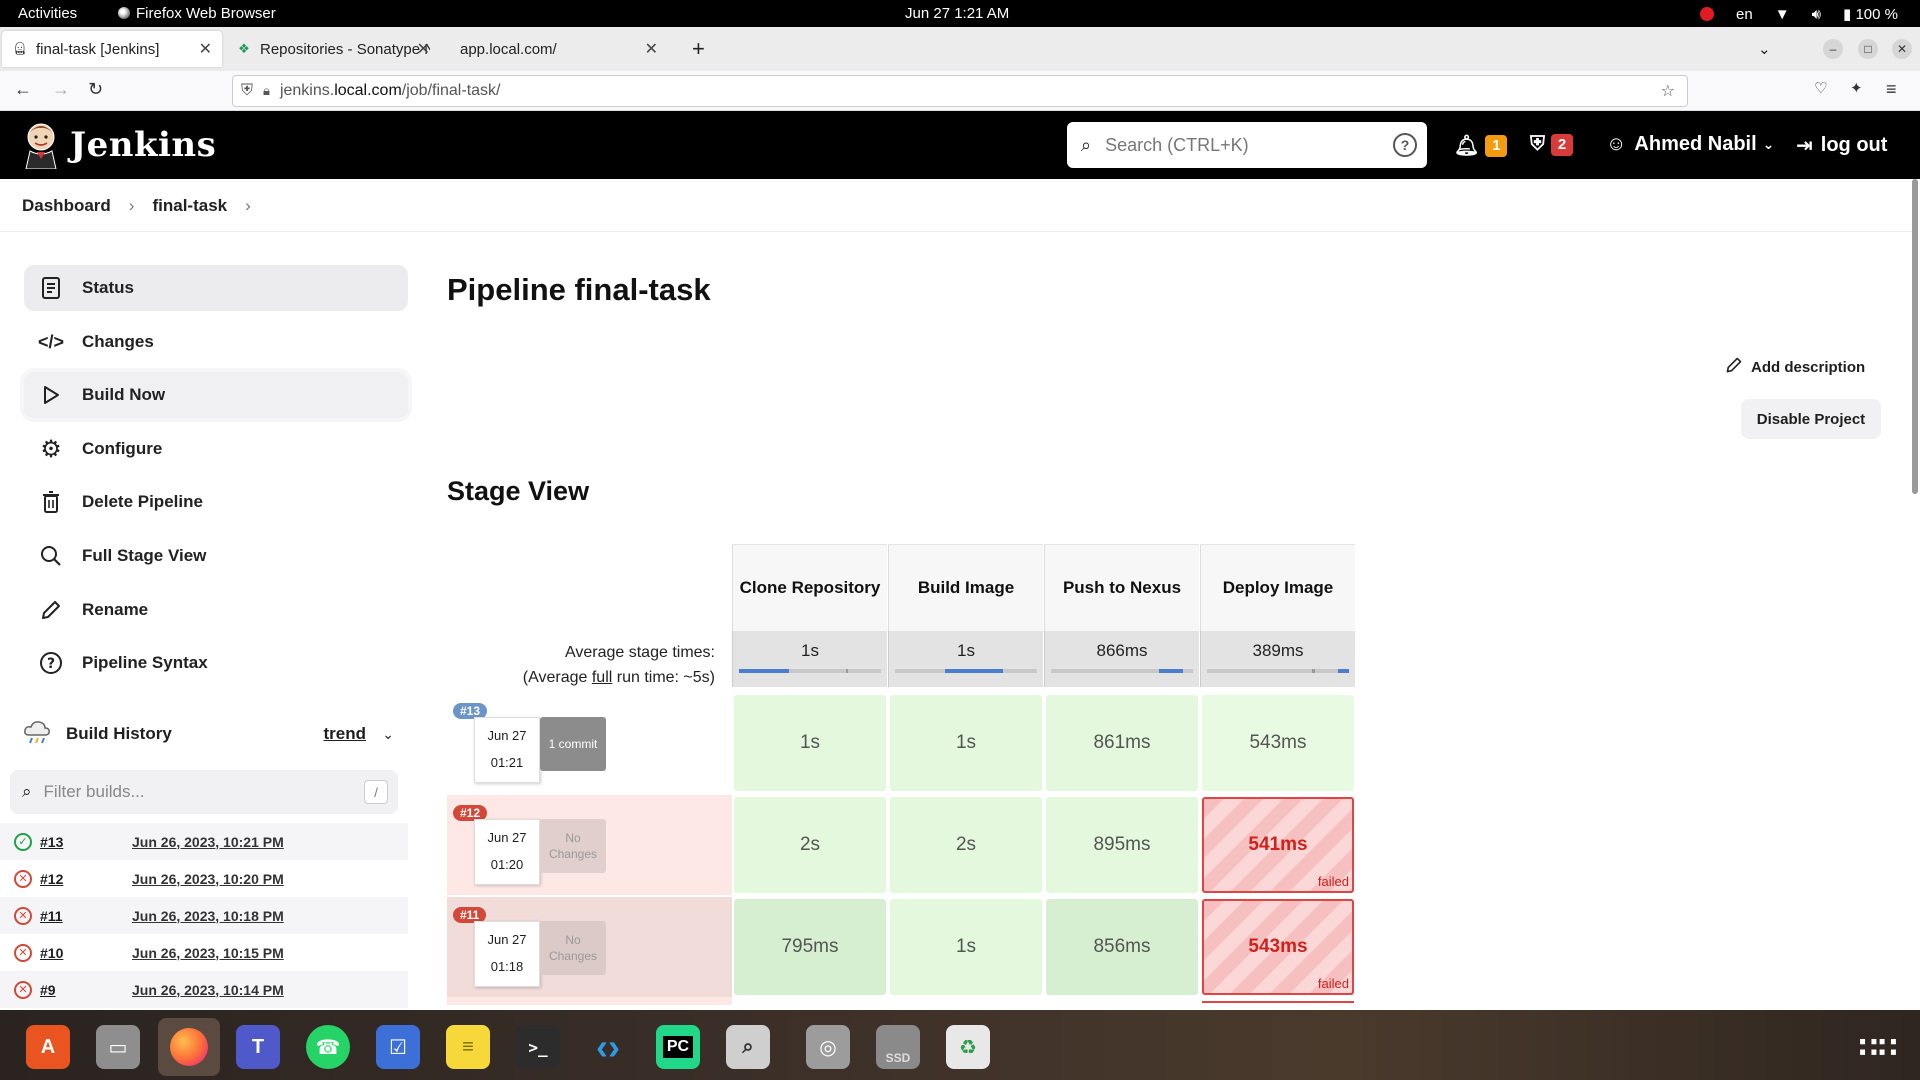  I want to click on app-menu: Firefox Web Browser, so click(197, 13).